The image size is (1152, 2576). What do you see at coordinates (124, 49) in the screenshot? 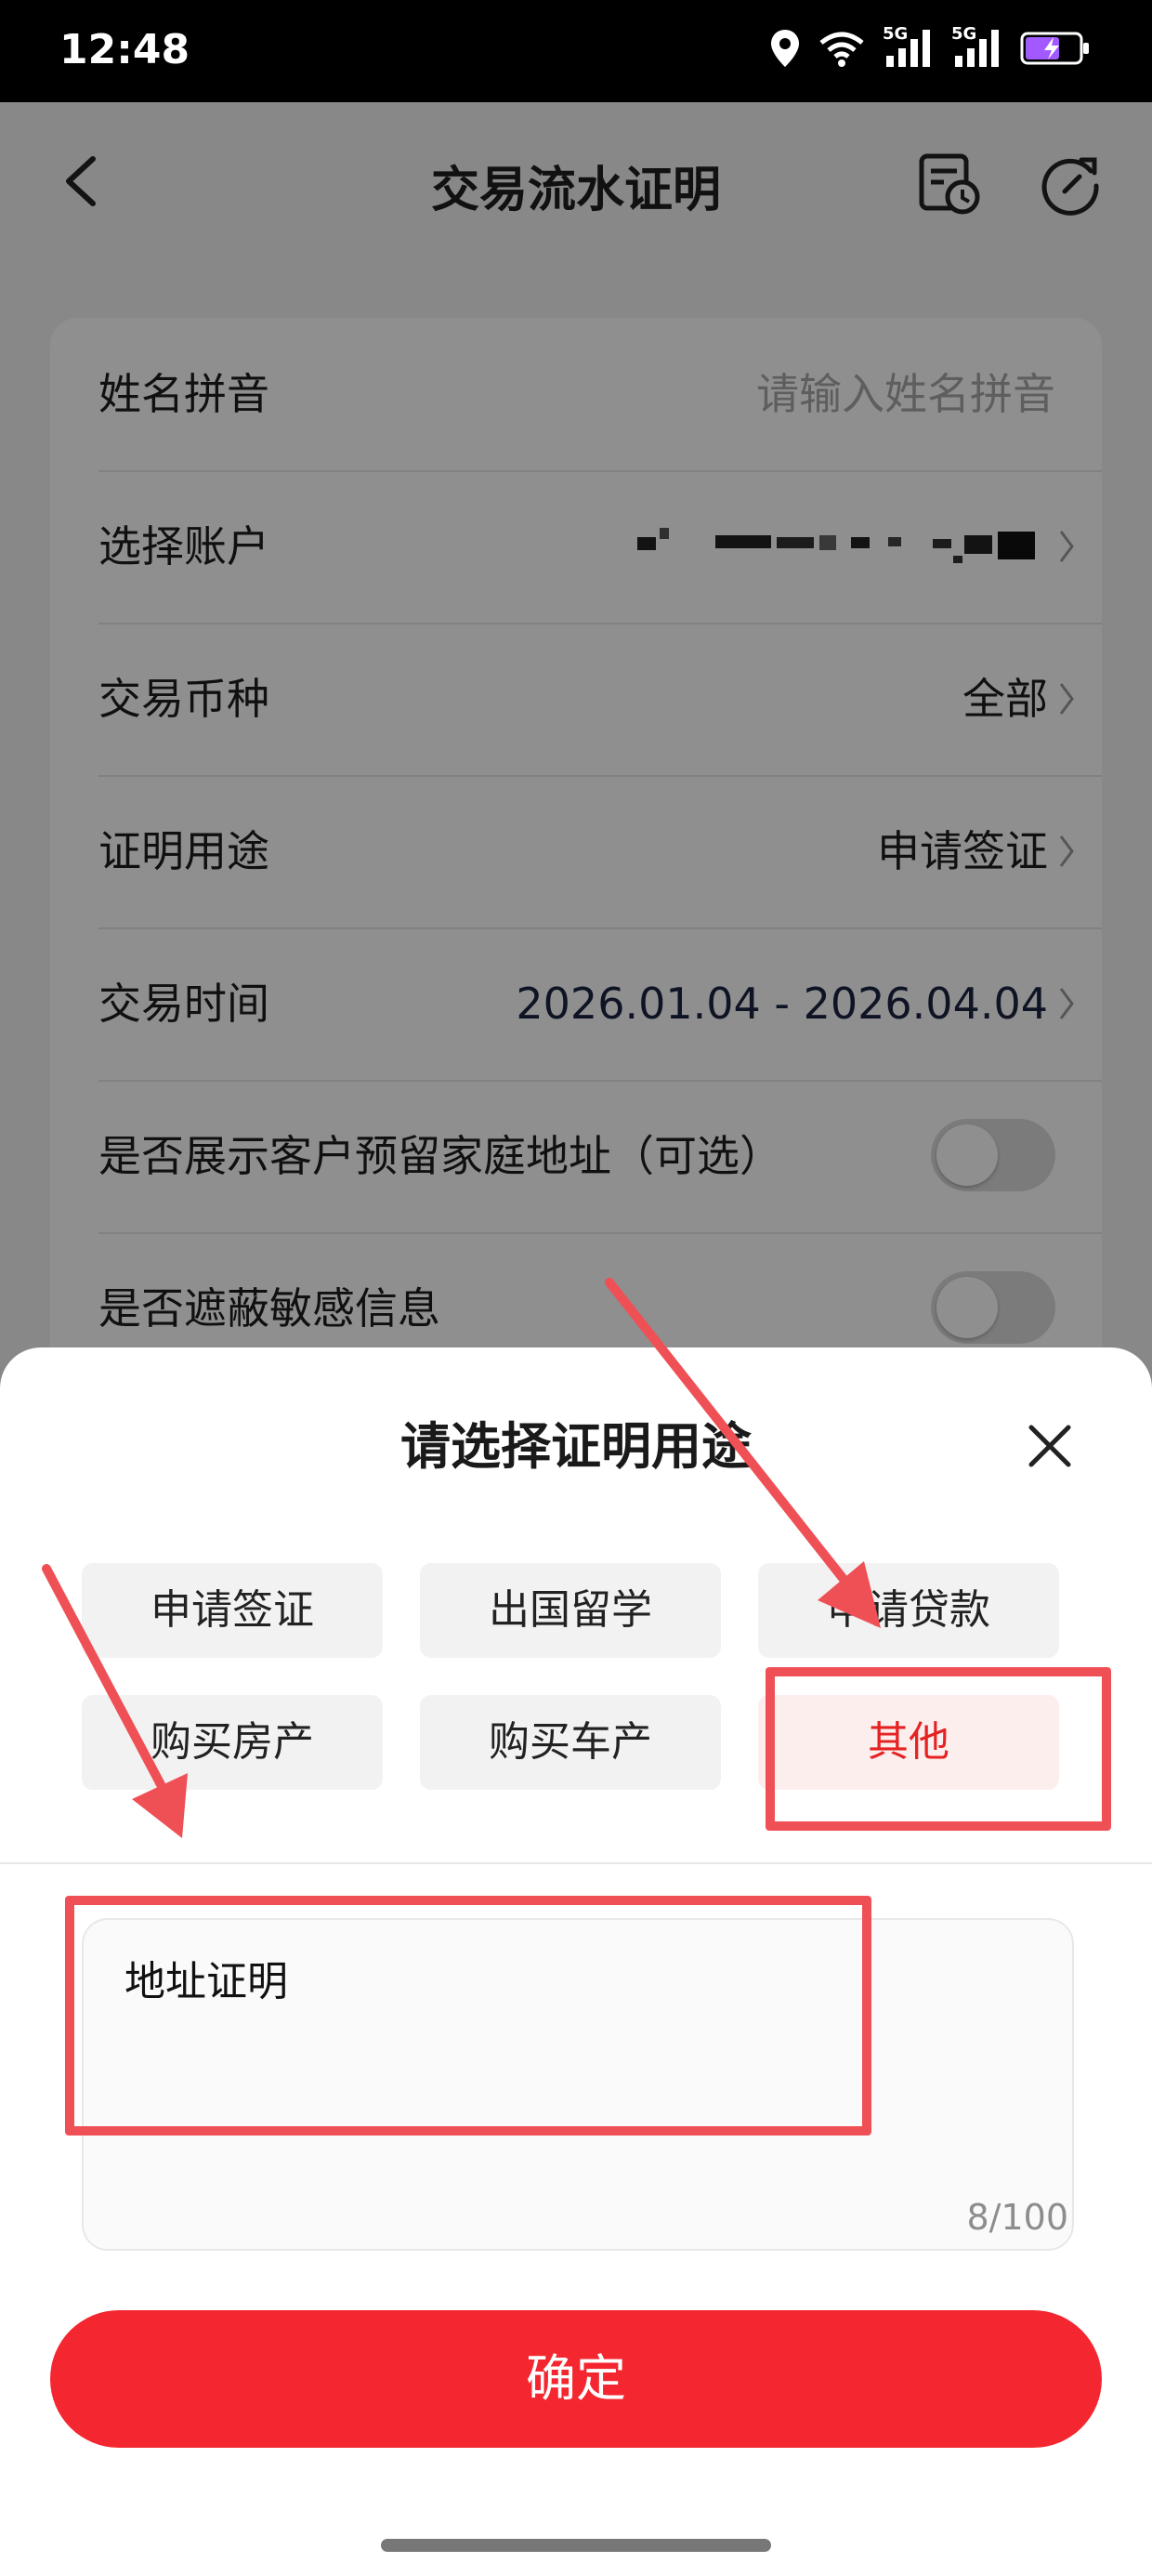
I see `status-time: 12:48` at bounding box center [124, 49].